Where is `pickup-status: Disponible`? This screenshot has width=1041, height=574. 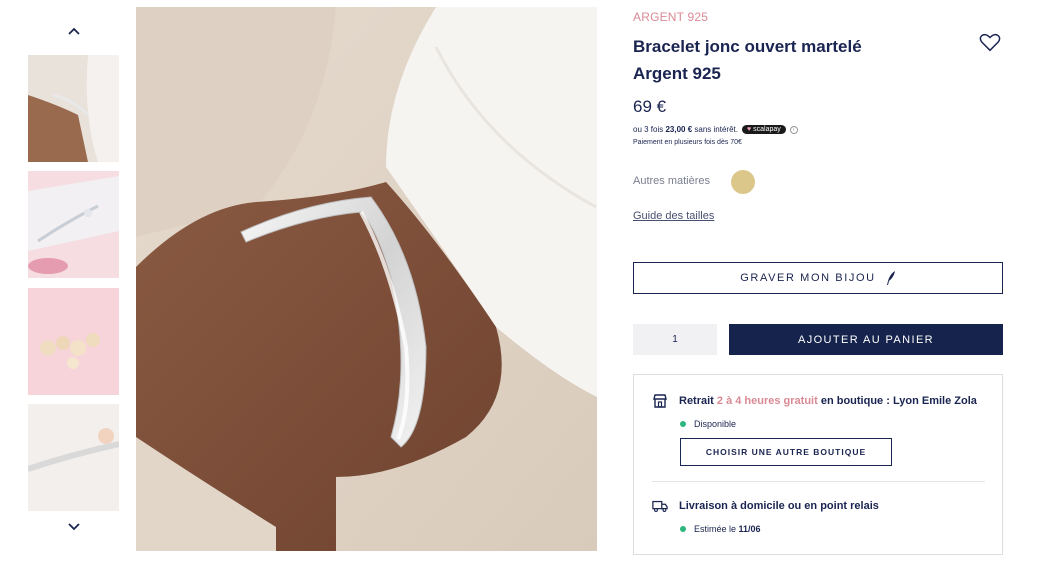 pickup-status: Disponible is located at coordinates (708, 424).